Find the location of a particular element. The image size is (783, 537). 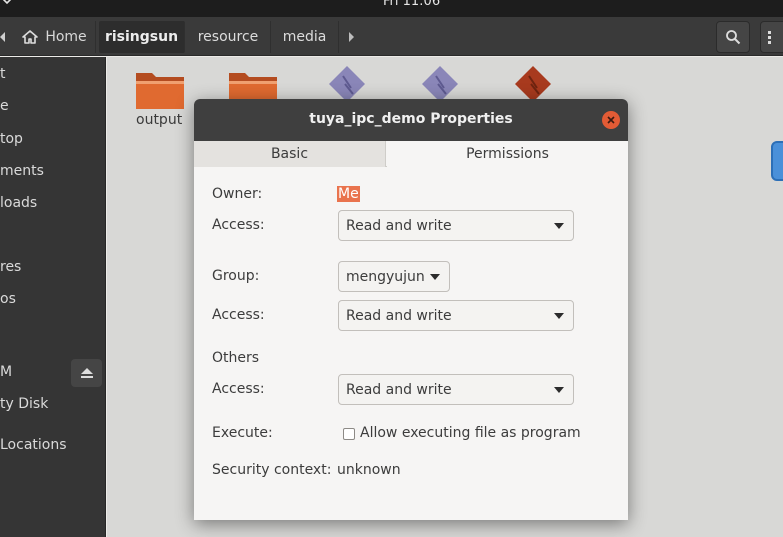

tab-basic: Basic is located at coordinates (290, 154).